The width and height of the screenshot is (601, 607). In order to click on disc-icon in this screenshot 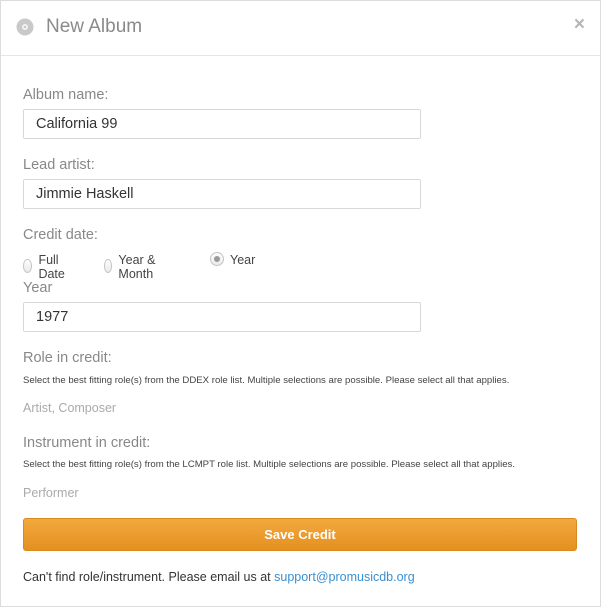, I will do `click(25, 27)`.